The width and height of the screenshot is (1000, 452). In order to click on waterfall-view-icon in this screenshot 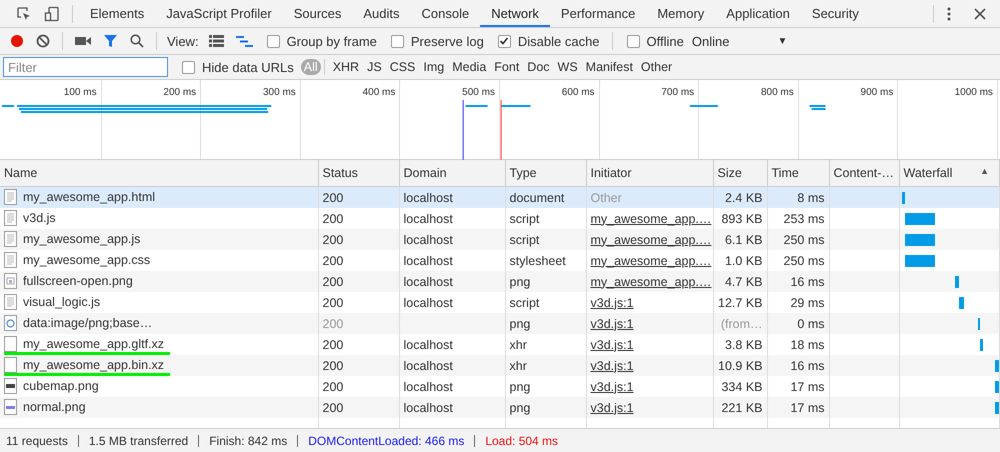, I will do `click(244, 41)`.